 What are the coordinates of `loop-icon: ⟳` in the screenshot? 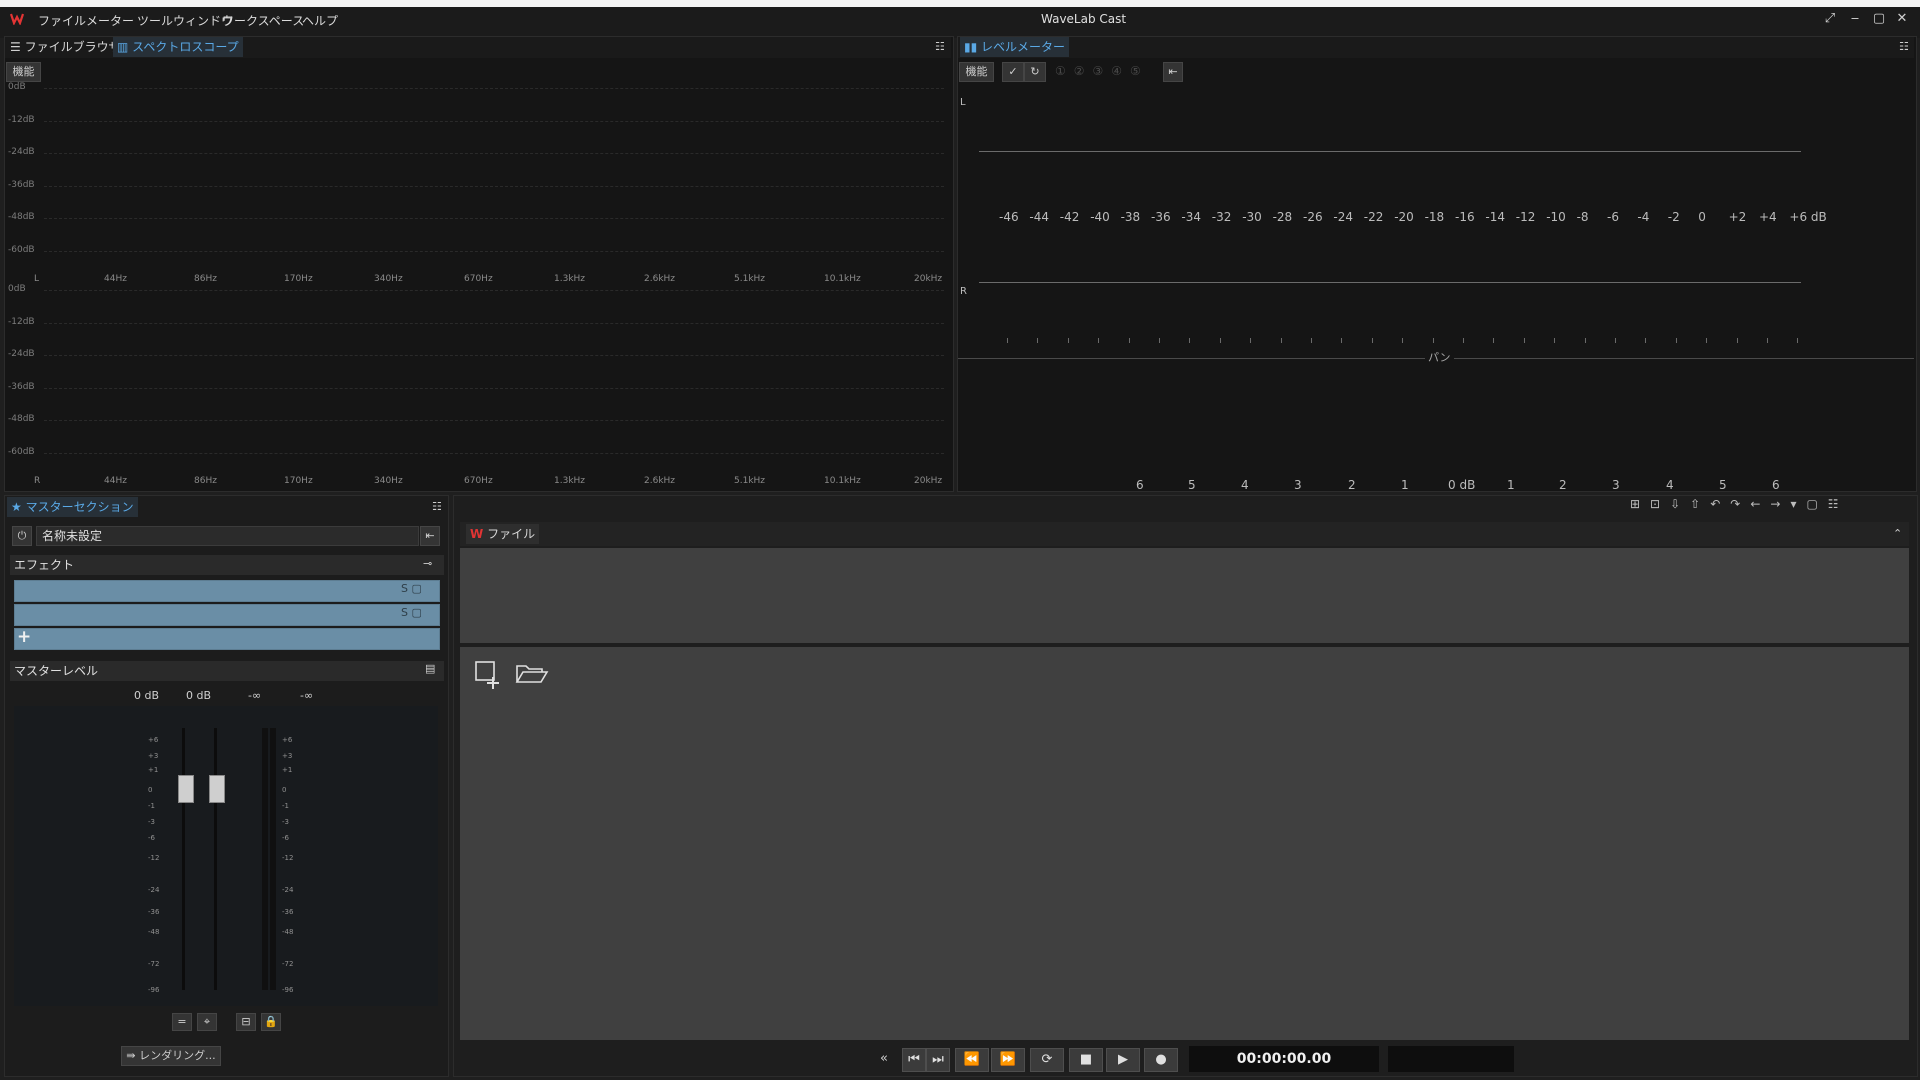 It's located at (1047, 1060).